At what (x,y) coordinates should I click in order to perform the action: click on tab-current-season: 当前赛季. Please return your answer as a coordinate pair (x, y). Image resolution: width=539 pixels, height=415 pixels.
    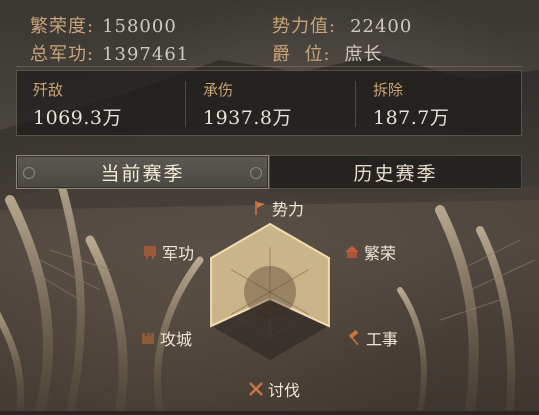
    Looking at the image, I should click on (142, 172).